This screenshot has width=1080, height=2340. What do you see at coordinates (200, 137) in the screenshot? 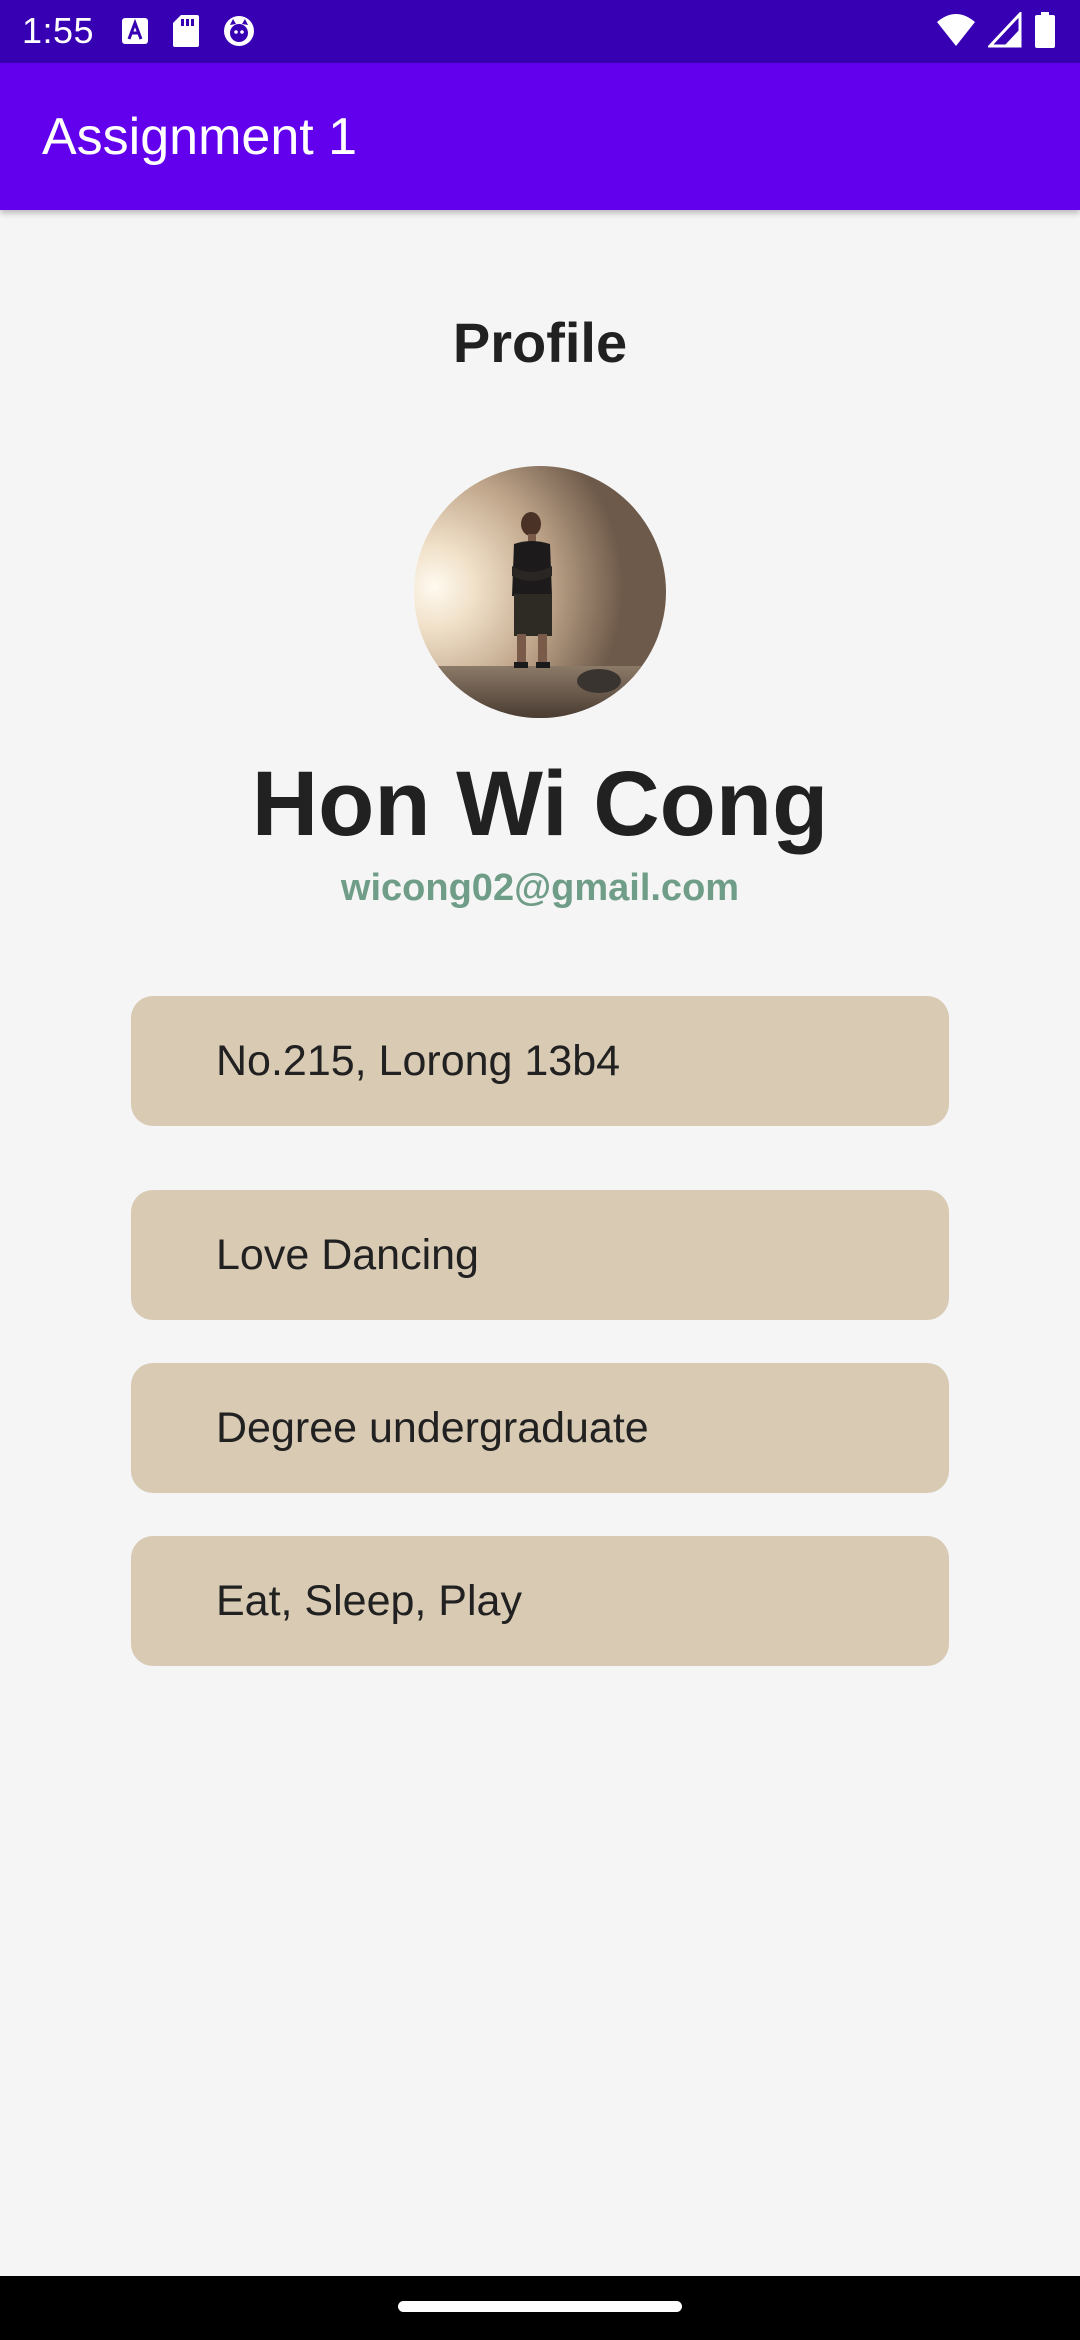
I see `app-title: Assignment 1` at bounding box center [200, 137].